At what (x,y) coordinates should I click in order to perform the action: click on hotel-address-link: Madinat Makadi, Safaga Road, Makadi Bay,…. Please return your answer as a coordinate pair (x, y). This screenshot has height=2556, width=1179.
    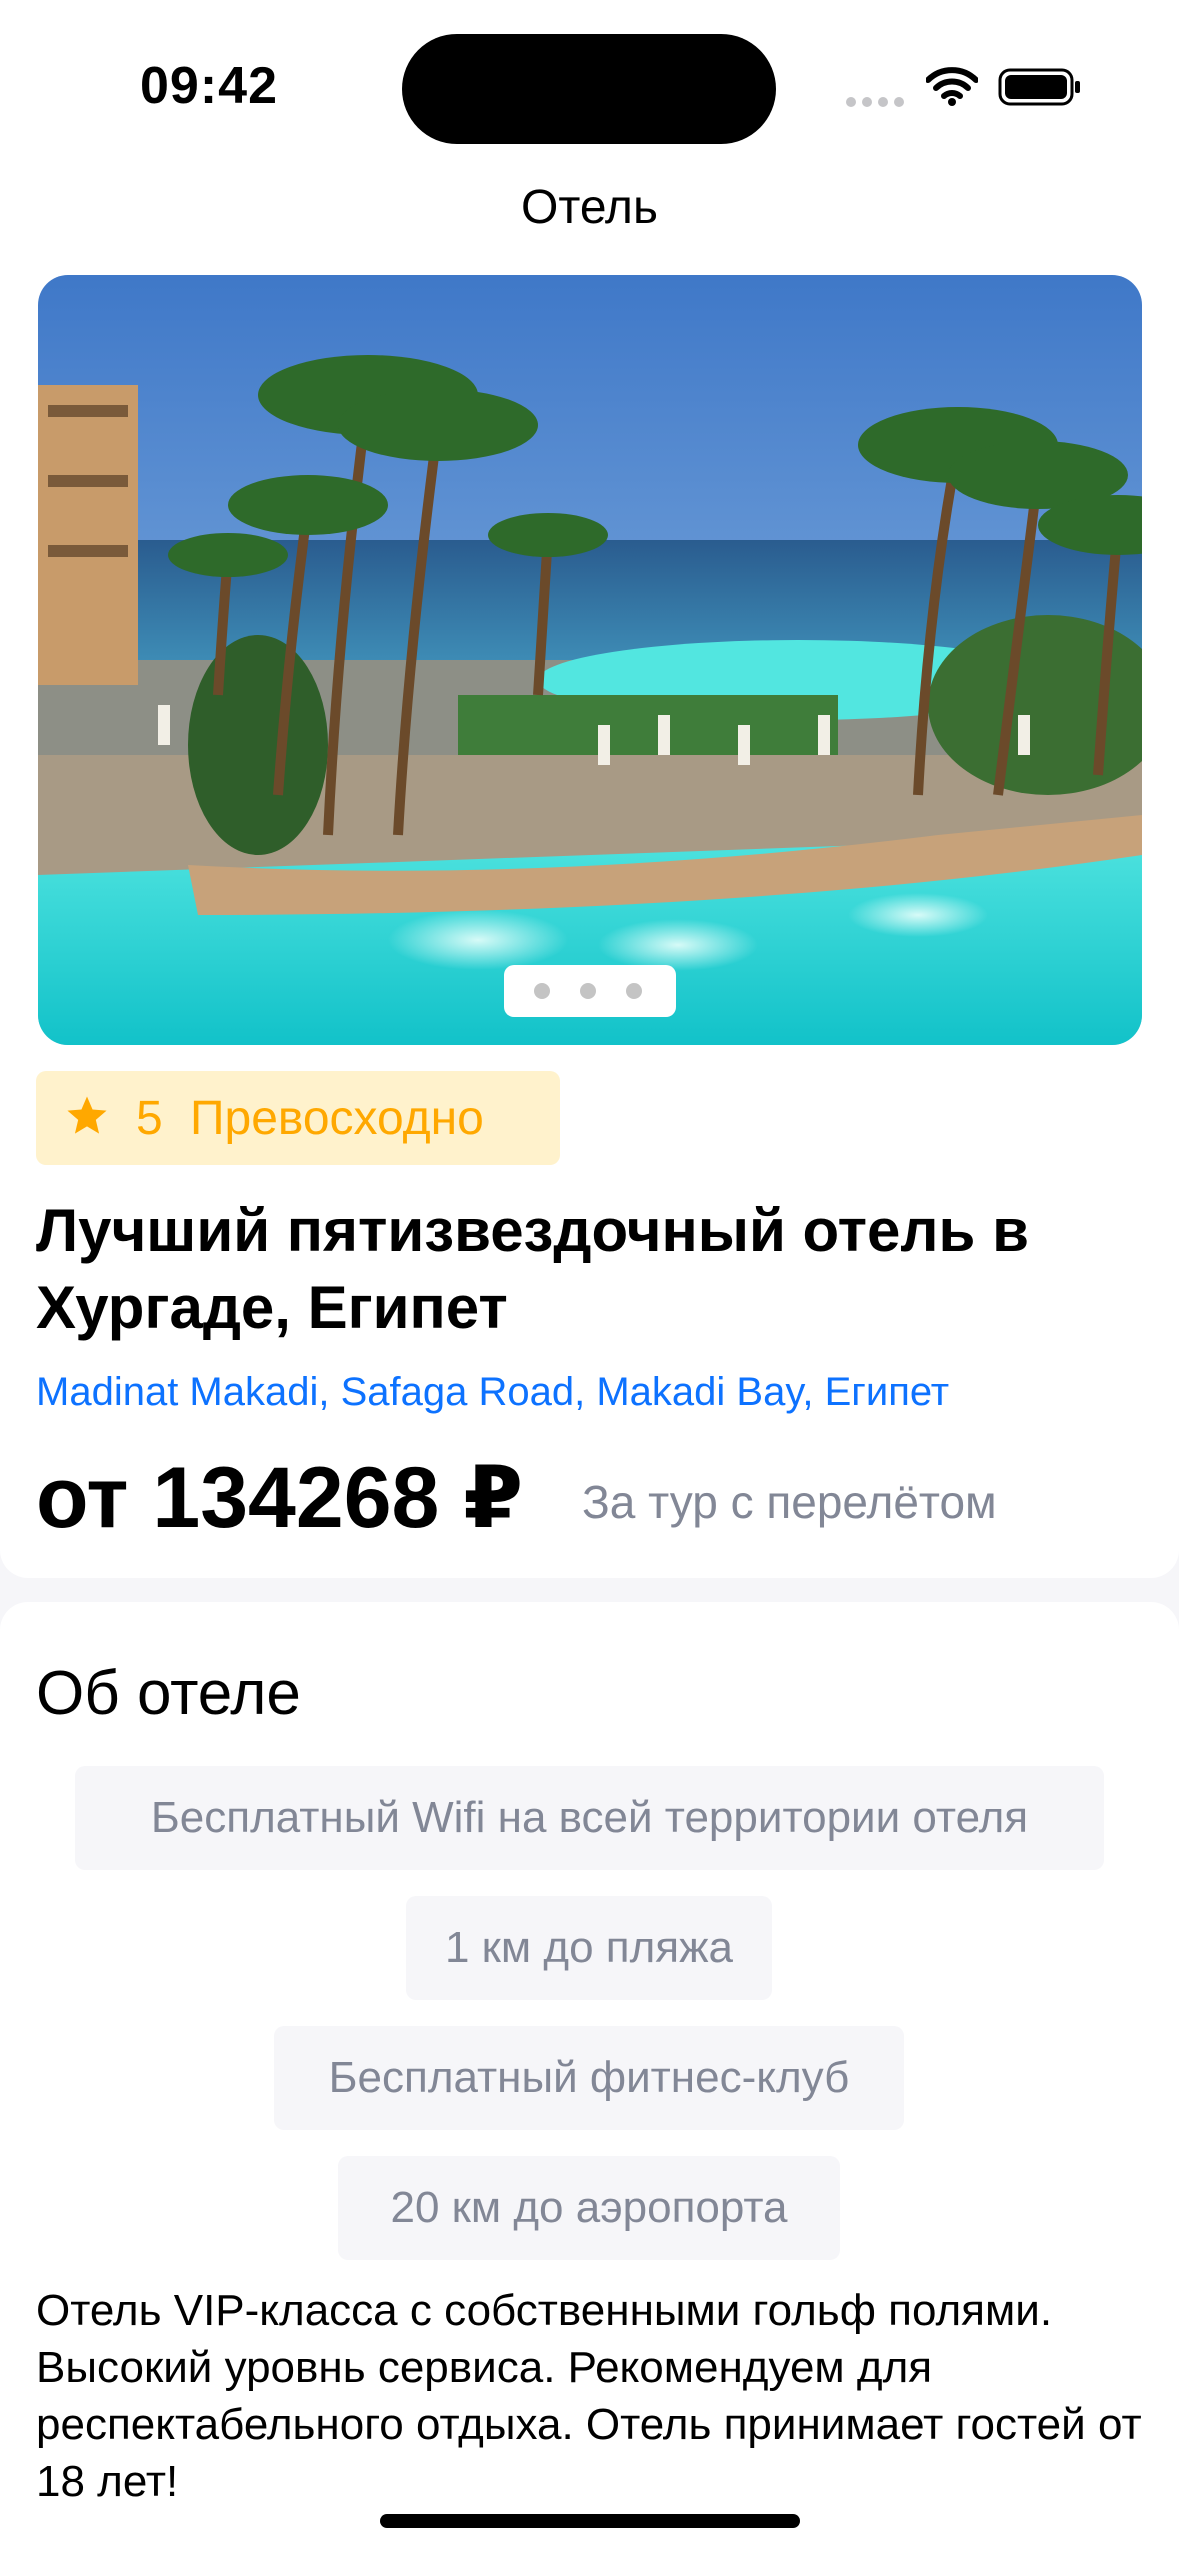
    Looking at the image, I should click on (591, 1392).